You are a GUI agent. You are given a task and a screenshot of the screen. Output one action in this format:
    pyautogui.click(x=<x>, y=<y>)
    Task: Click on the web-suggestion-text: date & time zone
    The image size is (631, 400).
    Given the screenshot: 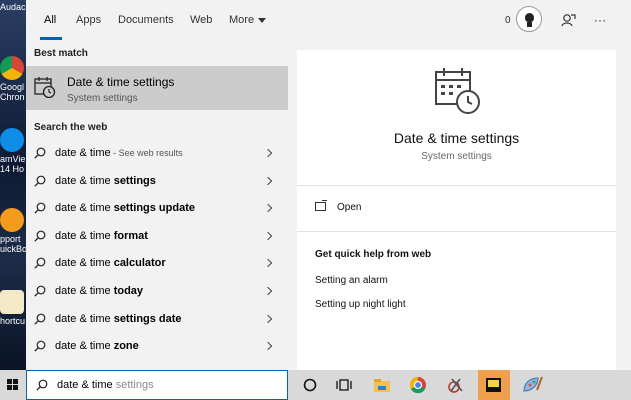 What is the action you would take?
    pyautogui.click(x=97, y=346)
    